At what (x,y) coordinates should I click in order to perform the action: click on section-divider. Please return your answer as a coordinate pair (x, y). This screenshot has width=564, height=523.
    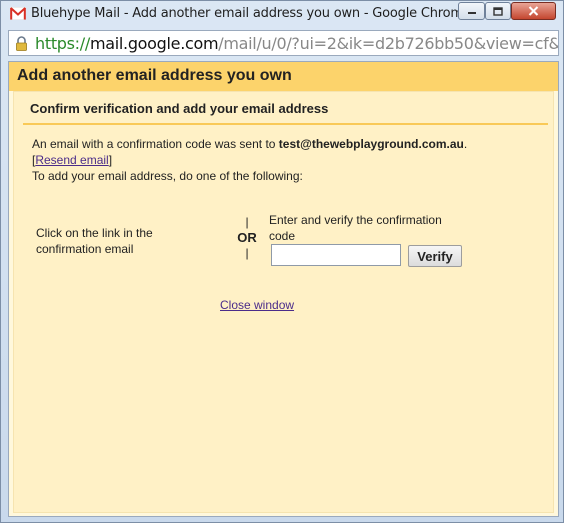
    Looking at the image, I should click on (285, 124).